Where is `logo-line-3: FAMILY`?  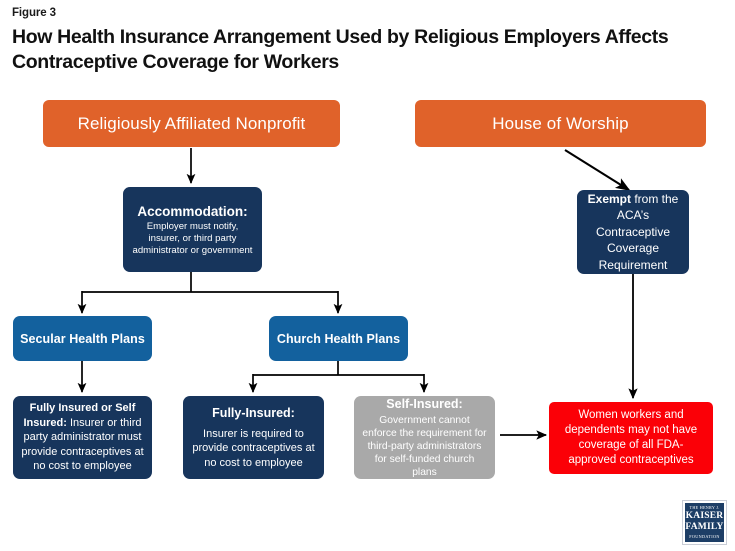
logo-line-3: FAMILY is located at coordinates (704, 527).